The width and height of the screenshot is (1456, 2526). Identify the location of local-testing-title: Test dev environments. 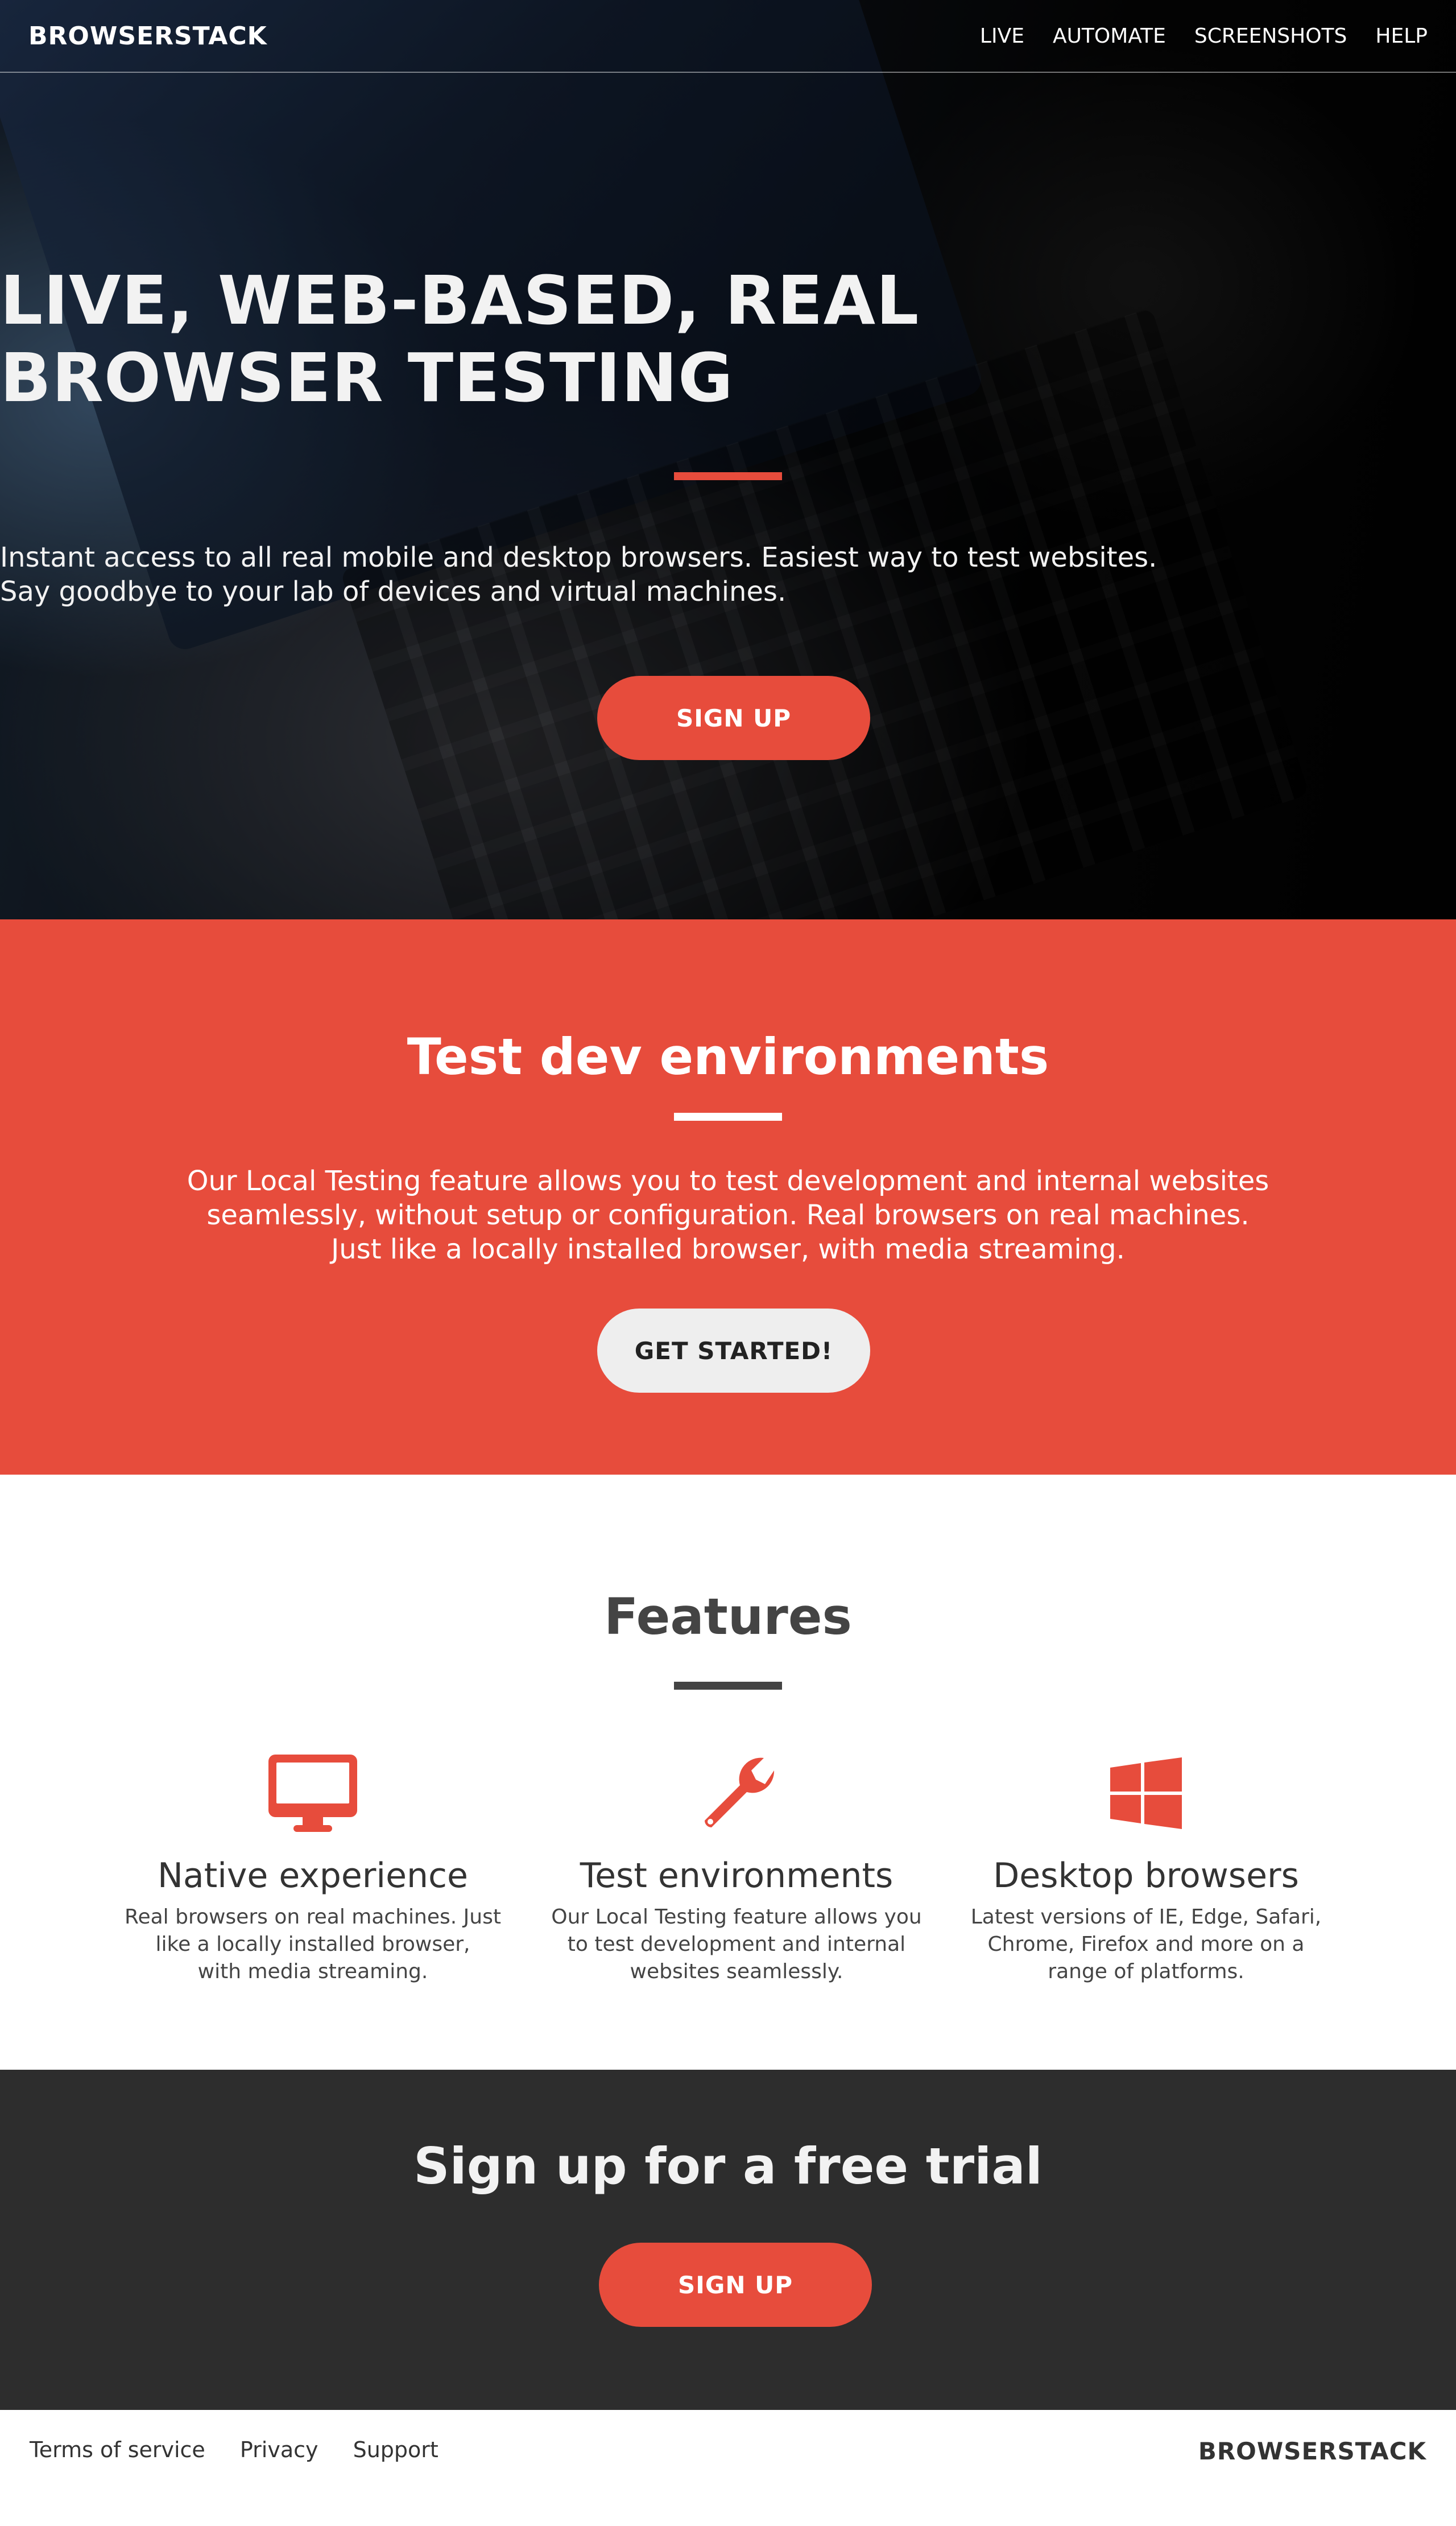
(728, 1056).